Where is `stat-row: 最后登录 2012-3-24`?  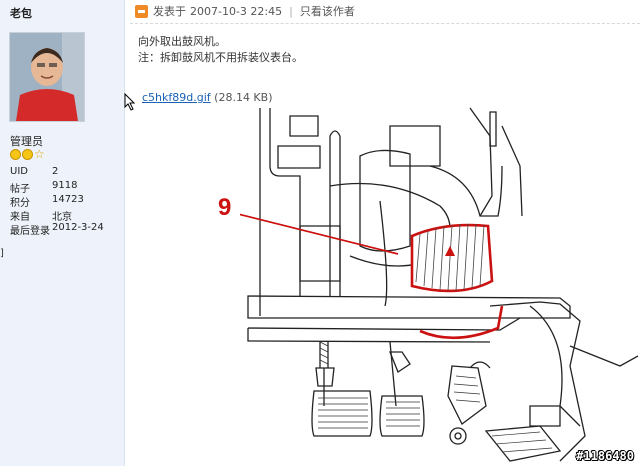 stat-row: 最后登录 2012-3-24 is located at coordinates (57, 229).